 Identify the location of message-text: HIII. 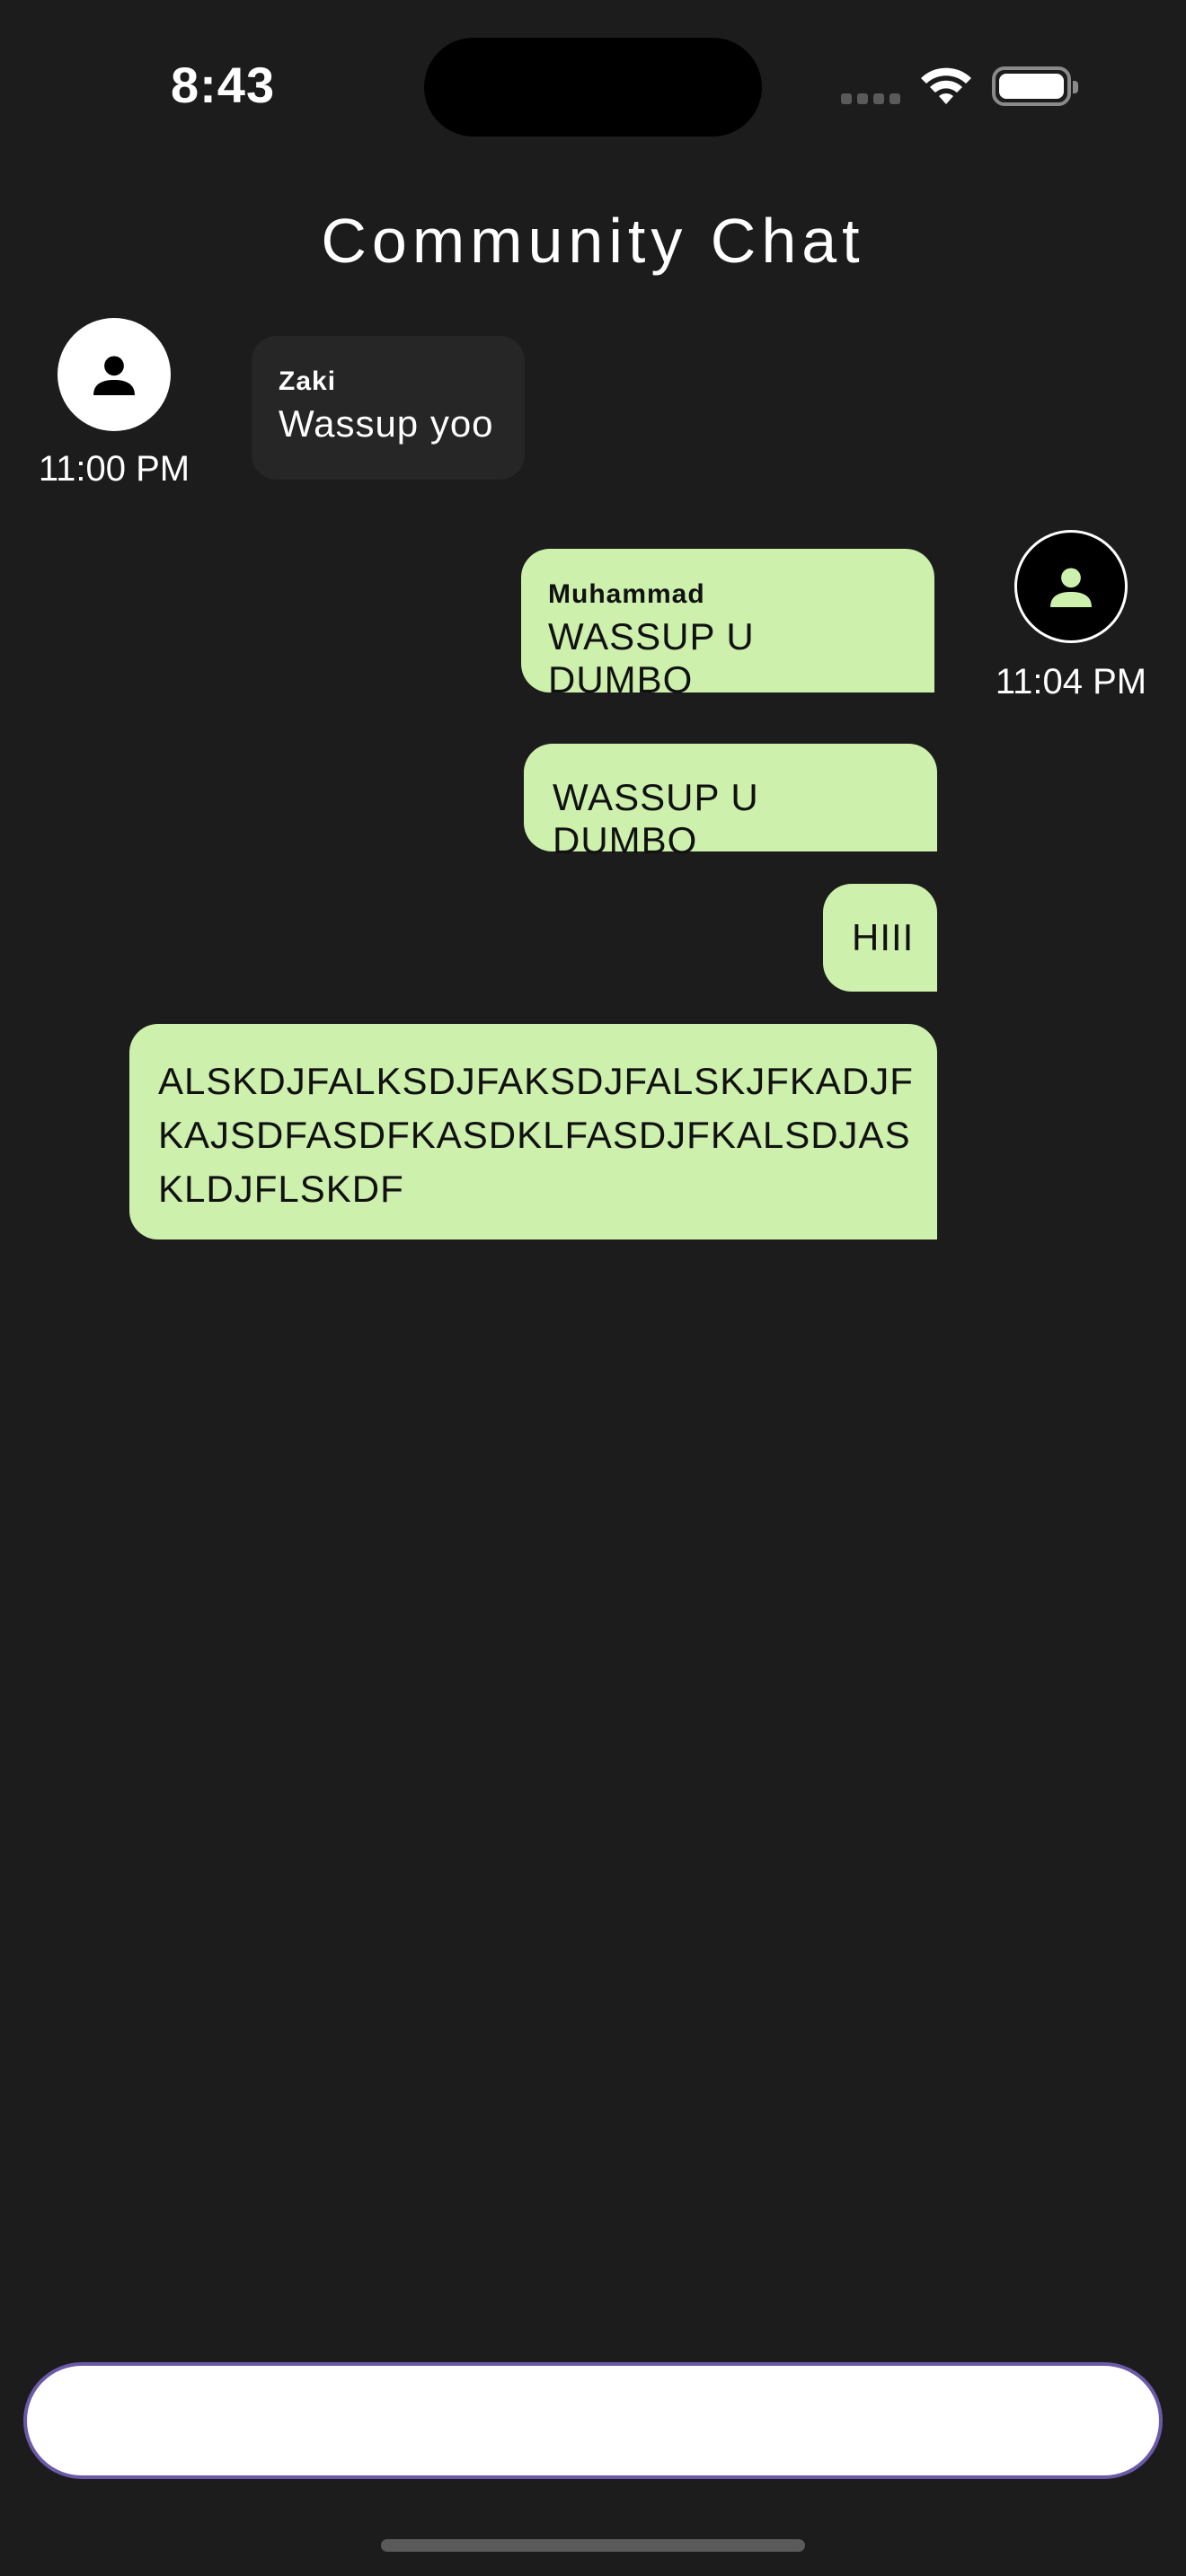
(883, 937).